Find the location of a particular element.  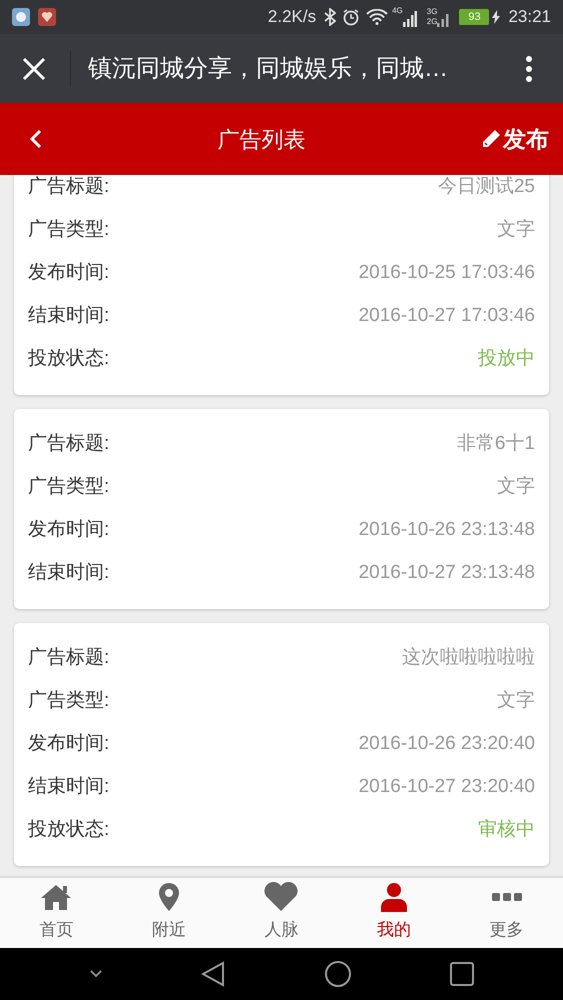

bluetooth-icon is located at coordinates (330, 17).